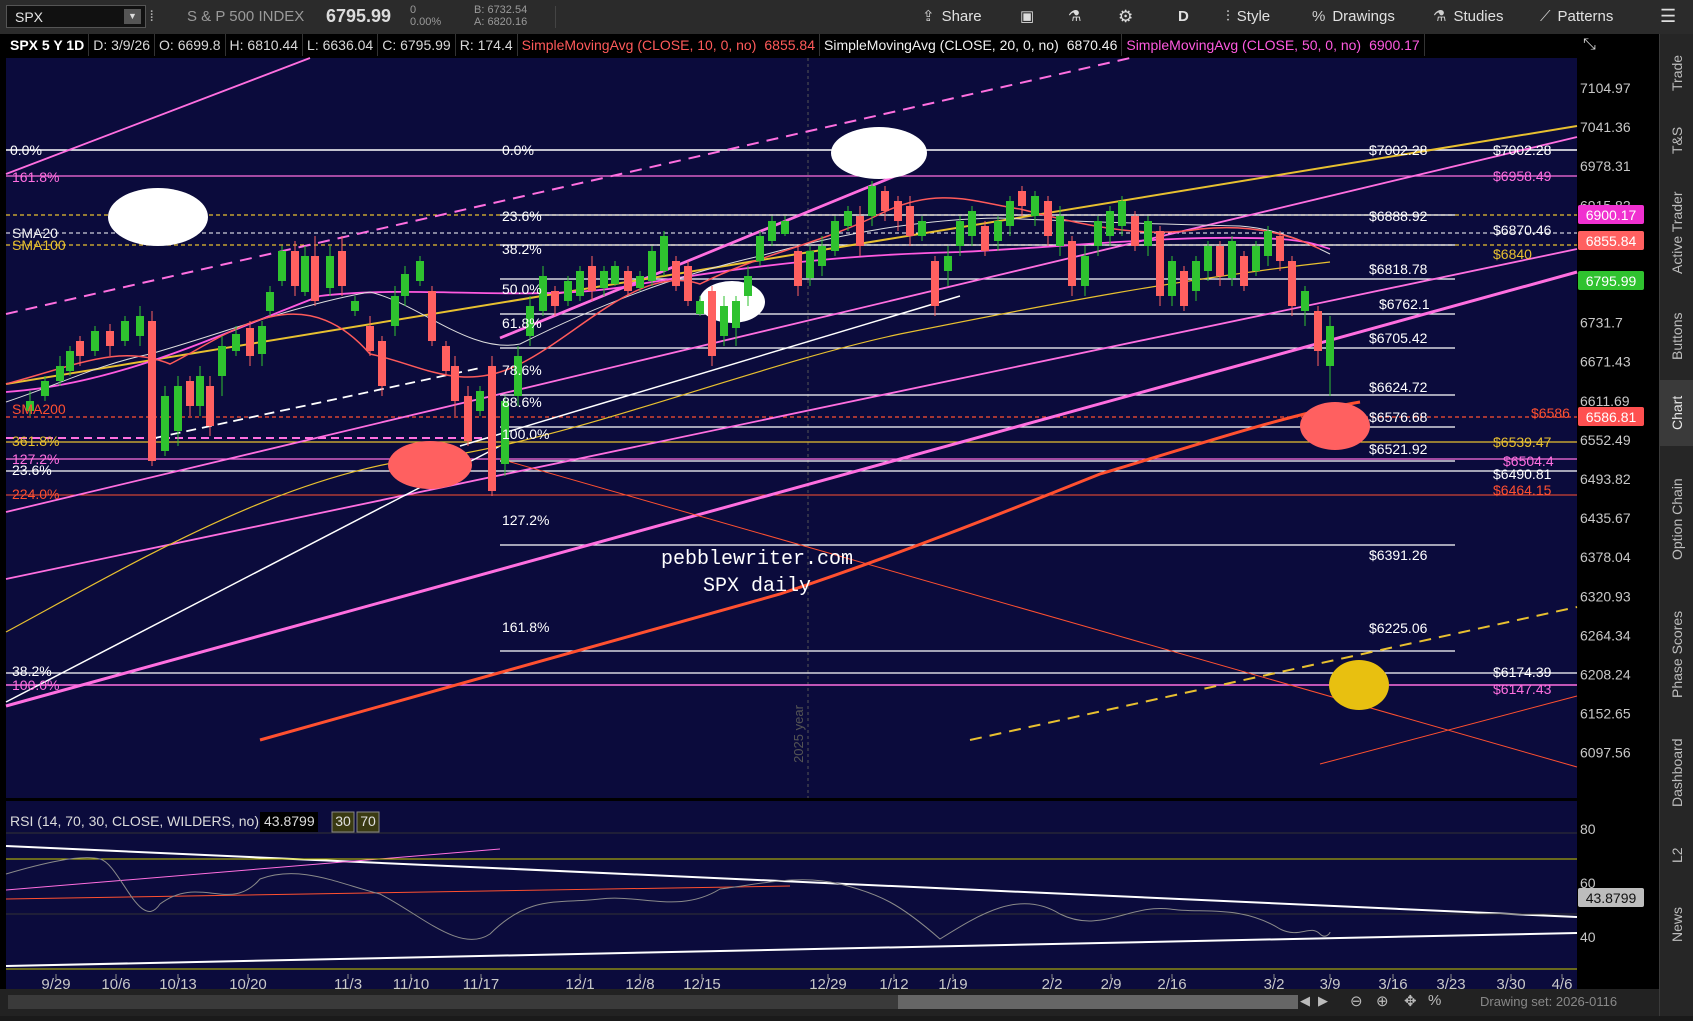 This screenshot has height=1021, width=1693. What do you see at coordinates (1676, 336) in the screenshot?
I see `sidebar-tab-buttons: Buttons` at bounding box center [1676, 336].